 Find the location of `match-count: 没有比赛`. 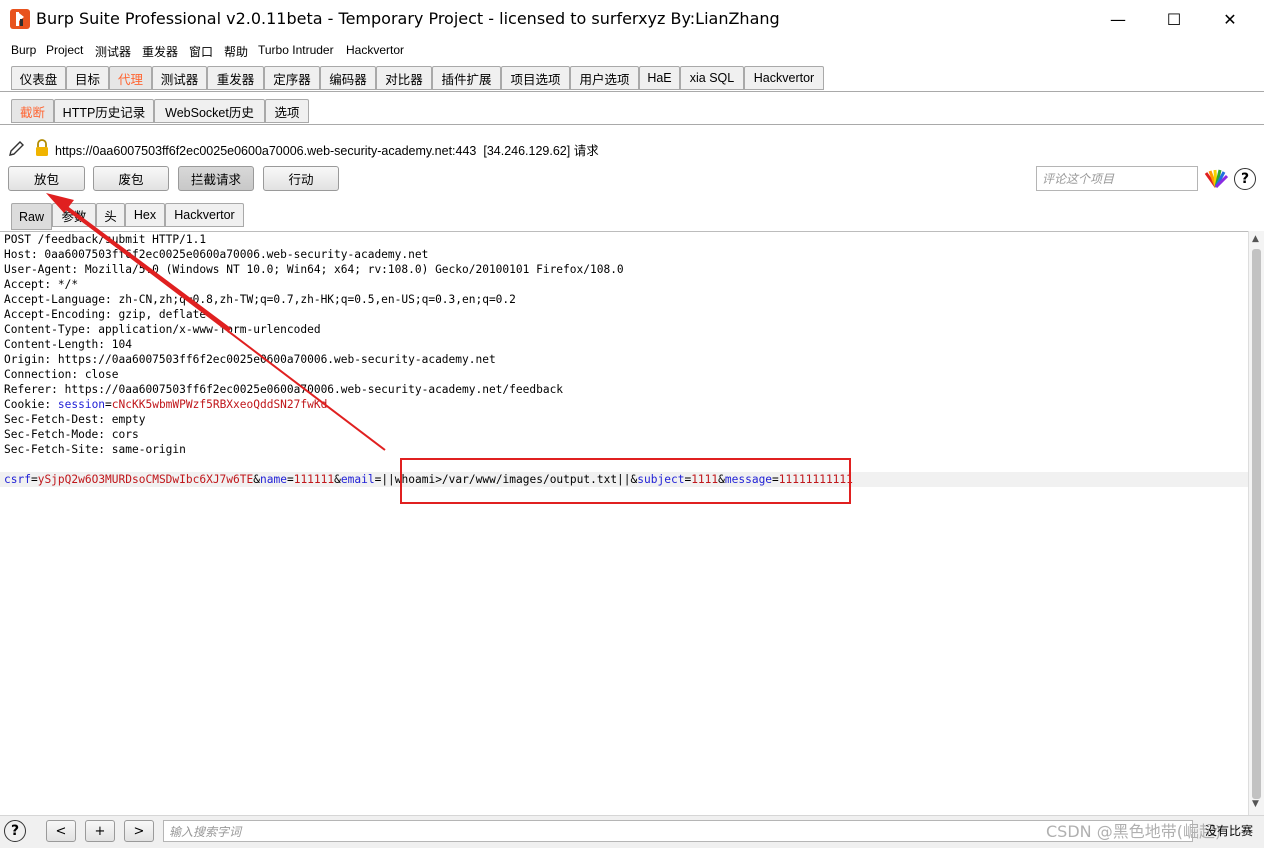

match-count: 没有比赛 is located at coordinates (1229, 831).